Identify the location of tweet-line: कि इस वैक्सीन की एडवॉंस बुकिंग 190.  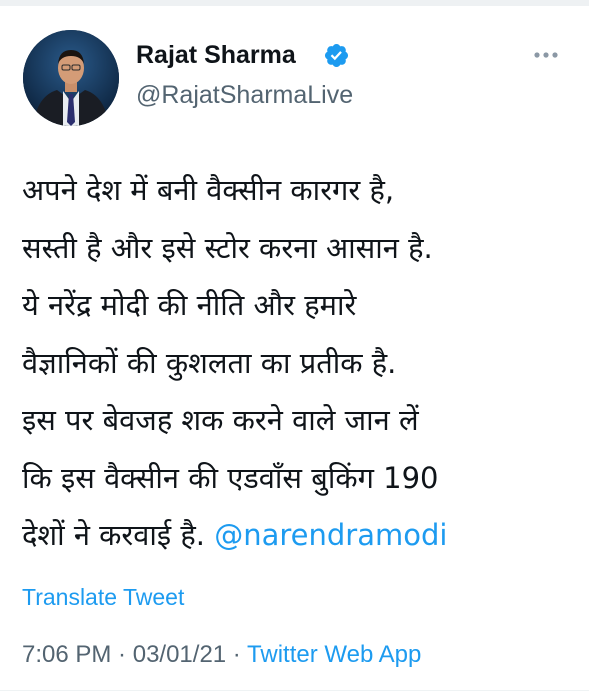
(230, 477).